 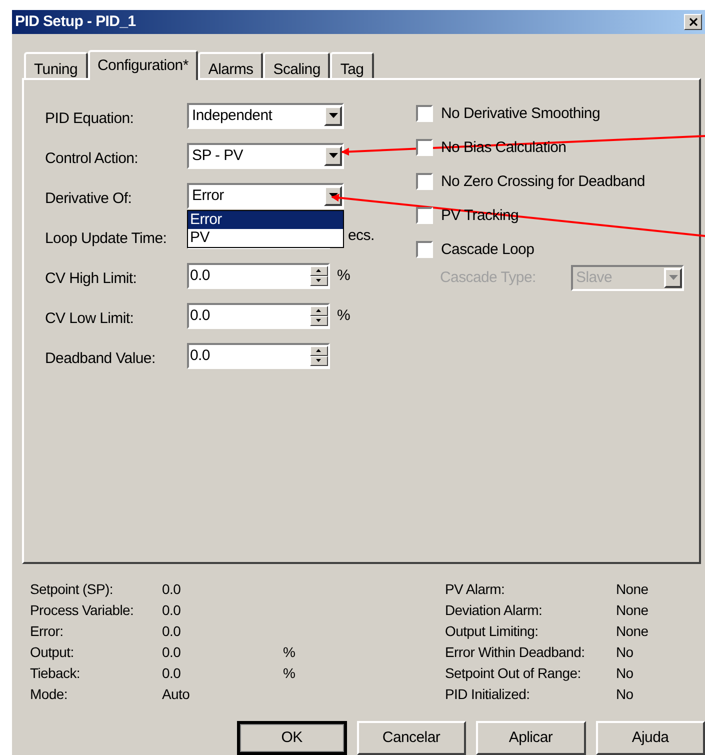 What do you see at coordinates (75, 22) in the screenshot?
I see `window-title: PID Setup - PID_1` at bounding box center [75, 22].